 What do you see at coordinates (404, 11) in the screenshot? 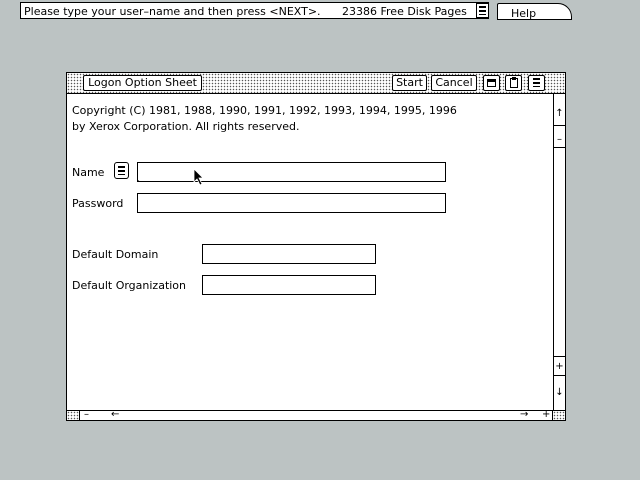
I see `free-disk-pages: 23386 Free Disk Pages` at bounding box center [404, 11].